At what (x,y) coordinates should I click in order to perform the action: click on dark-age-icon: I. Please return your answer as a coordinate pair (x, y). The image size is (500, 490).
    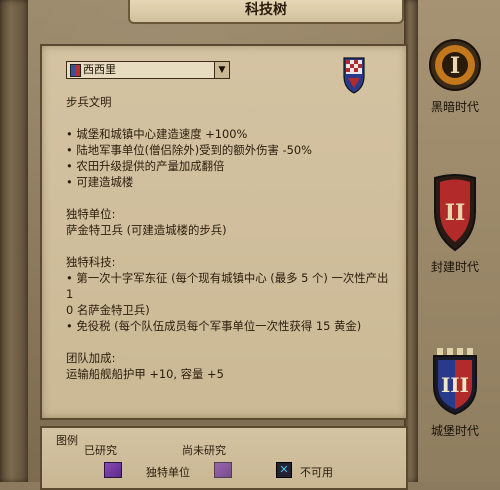
    Looking at the image, I should click on (455, 65).